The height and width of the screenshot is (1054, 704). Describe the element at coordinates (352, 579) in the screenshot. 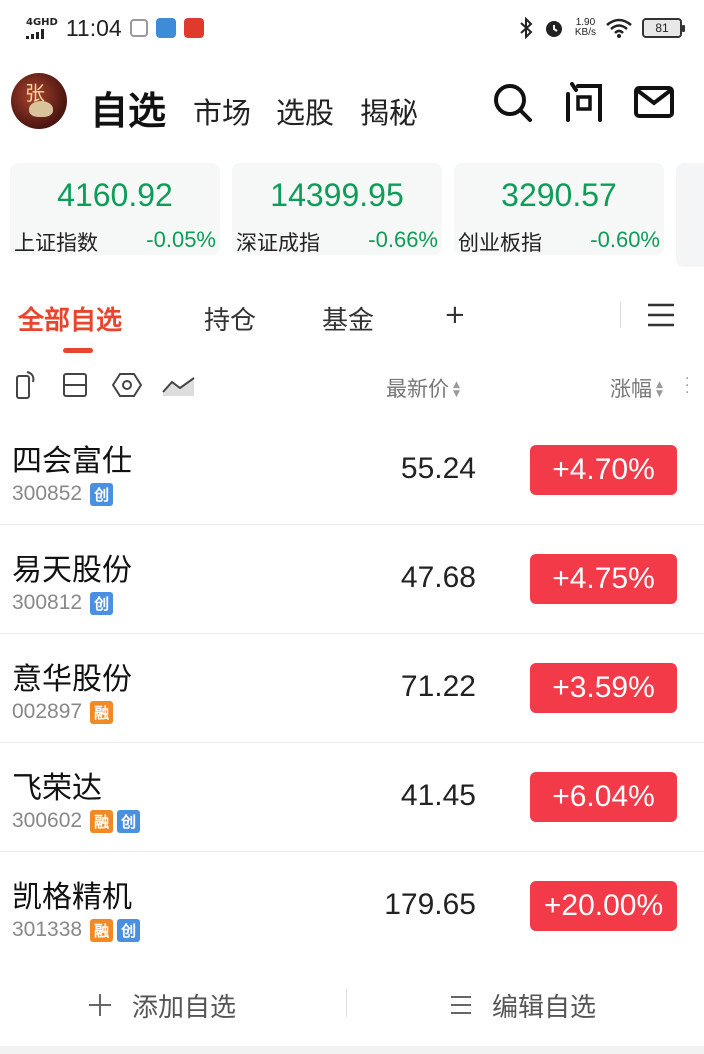

I see `stock-row: 易天股份 300812 创 47.68 +4.75%` at that location.